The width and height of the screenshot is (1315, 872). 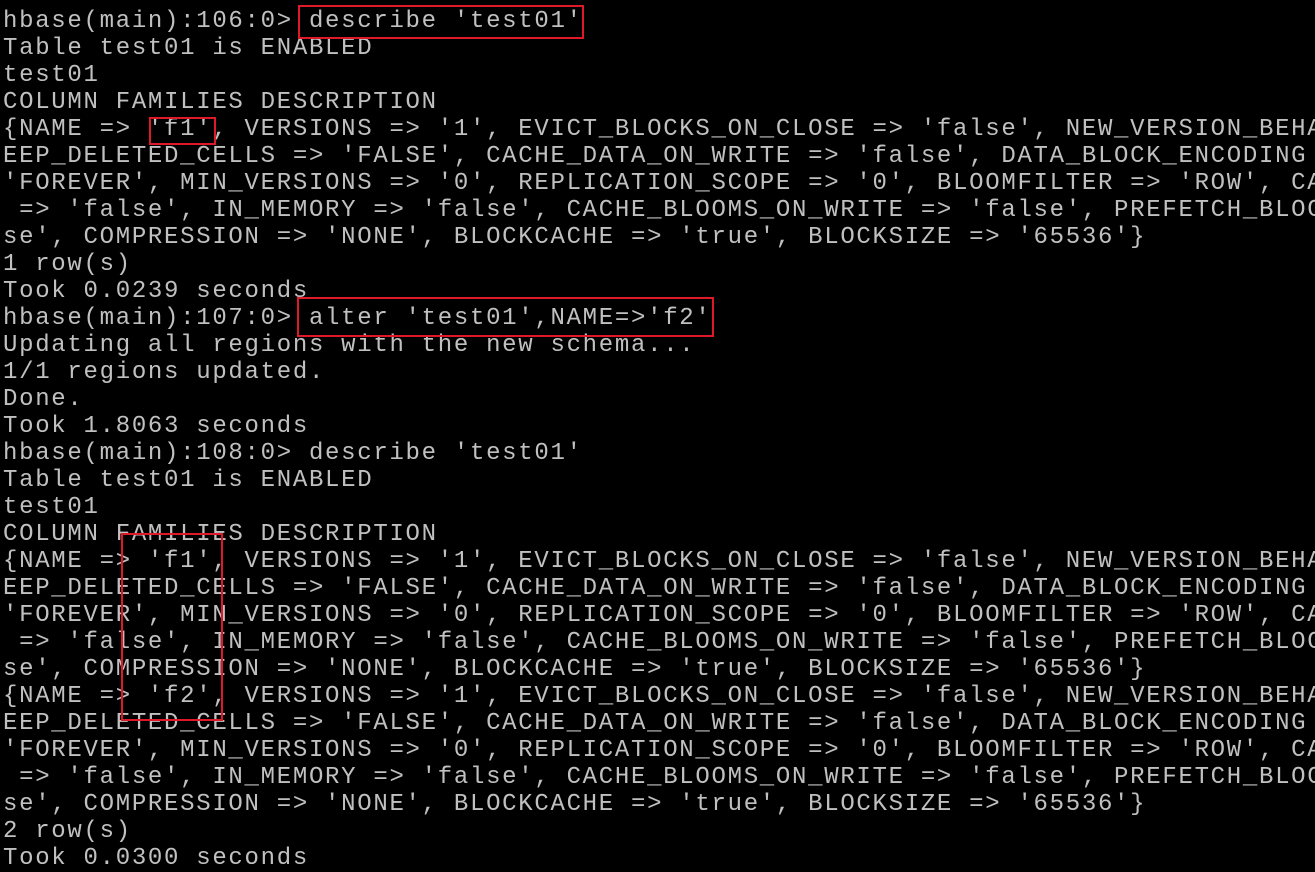 I want to click on terminal-line: Took 1.8063 seconds, so click(x=156, y=426).